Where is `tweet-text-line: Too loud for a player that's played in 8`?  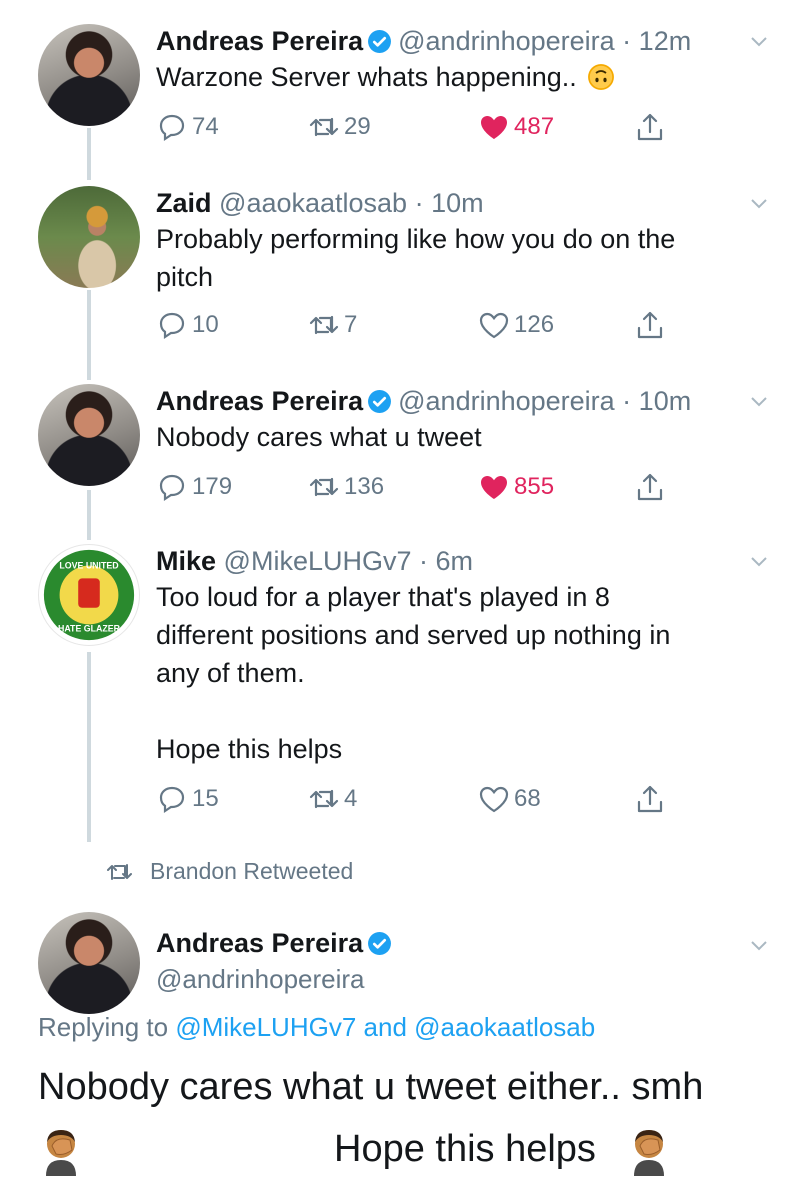 tweet-text-line: Too loud for a player that's played in 8 is located at coordinates (383, 597).